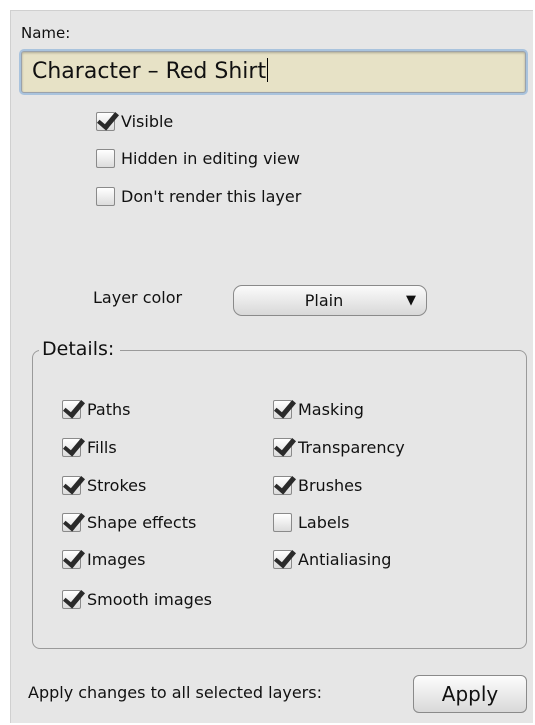  I want to click on visible-label: Visible, so click(147, 121).